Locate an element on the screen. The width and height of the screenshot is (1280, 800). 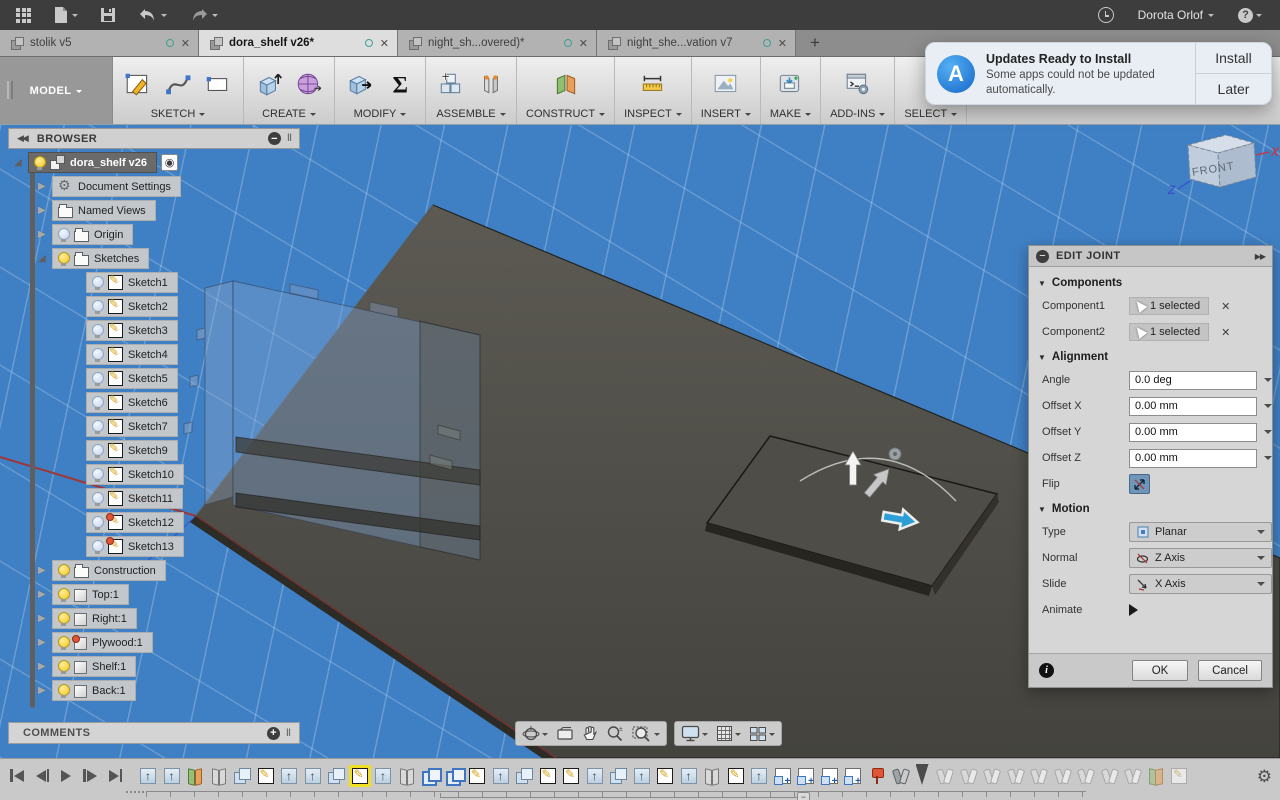
minimize-panel-icon is located at coordinates (275, 138).